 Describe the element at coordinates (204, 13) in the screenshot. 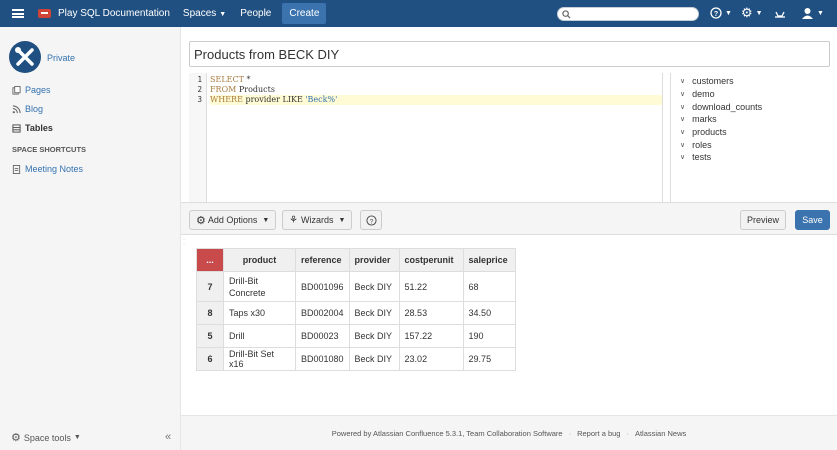

I see `spaces-menu: Spaces ▼` at that location.